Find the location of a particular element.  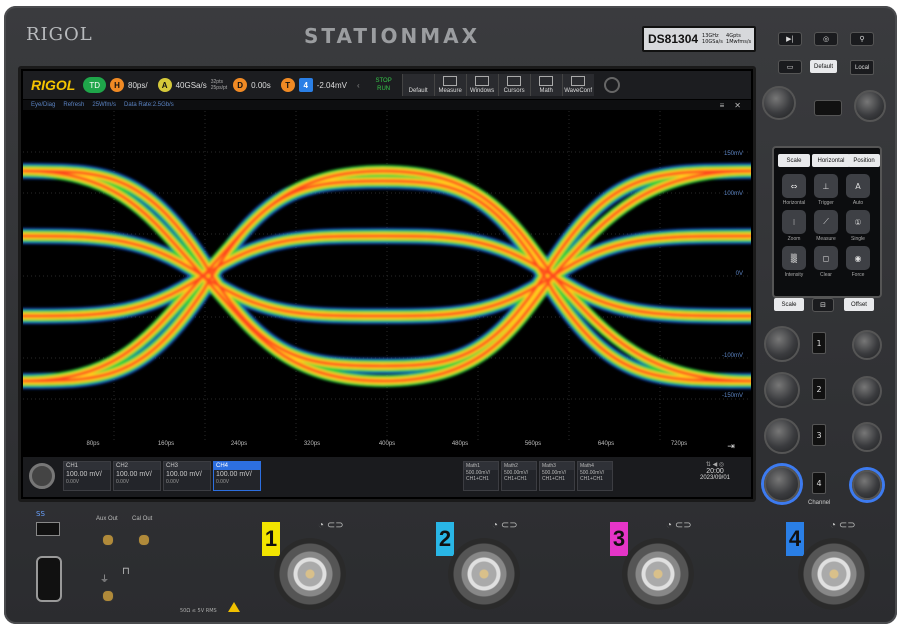

measure-icon: ⟋ is located at coordinates (826, 222).